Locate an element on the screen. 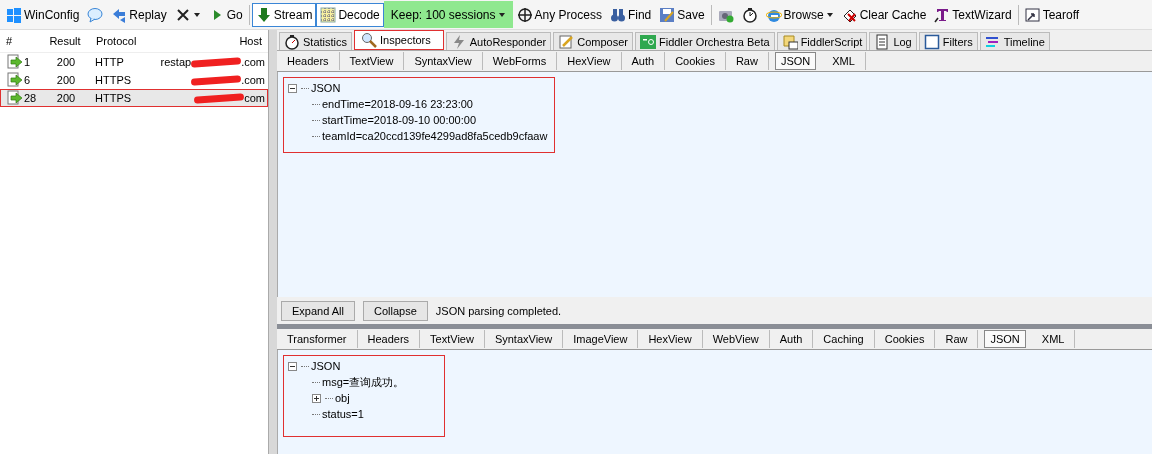 The width and height of the screenshot is (1152, 454). grid-icon is located at coordinates (328, 14).